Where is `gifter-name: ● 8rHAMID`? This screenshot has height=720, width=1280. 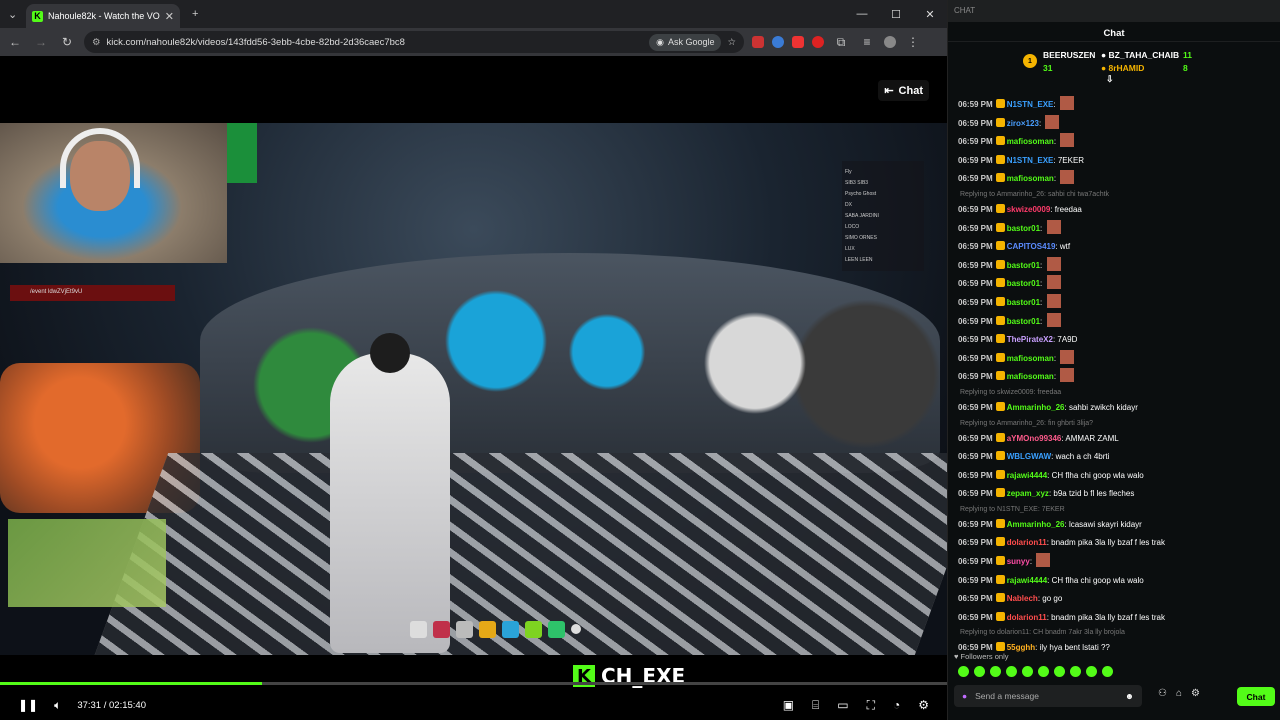
gifter-name: ● 8rHAMID is located at coordinates (1122, 68).